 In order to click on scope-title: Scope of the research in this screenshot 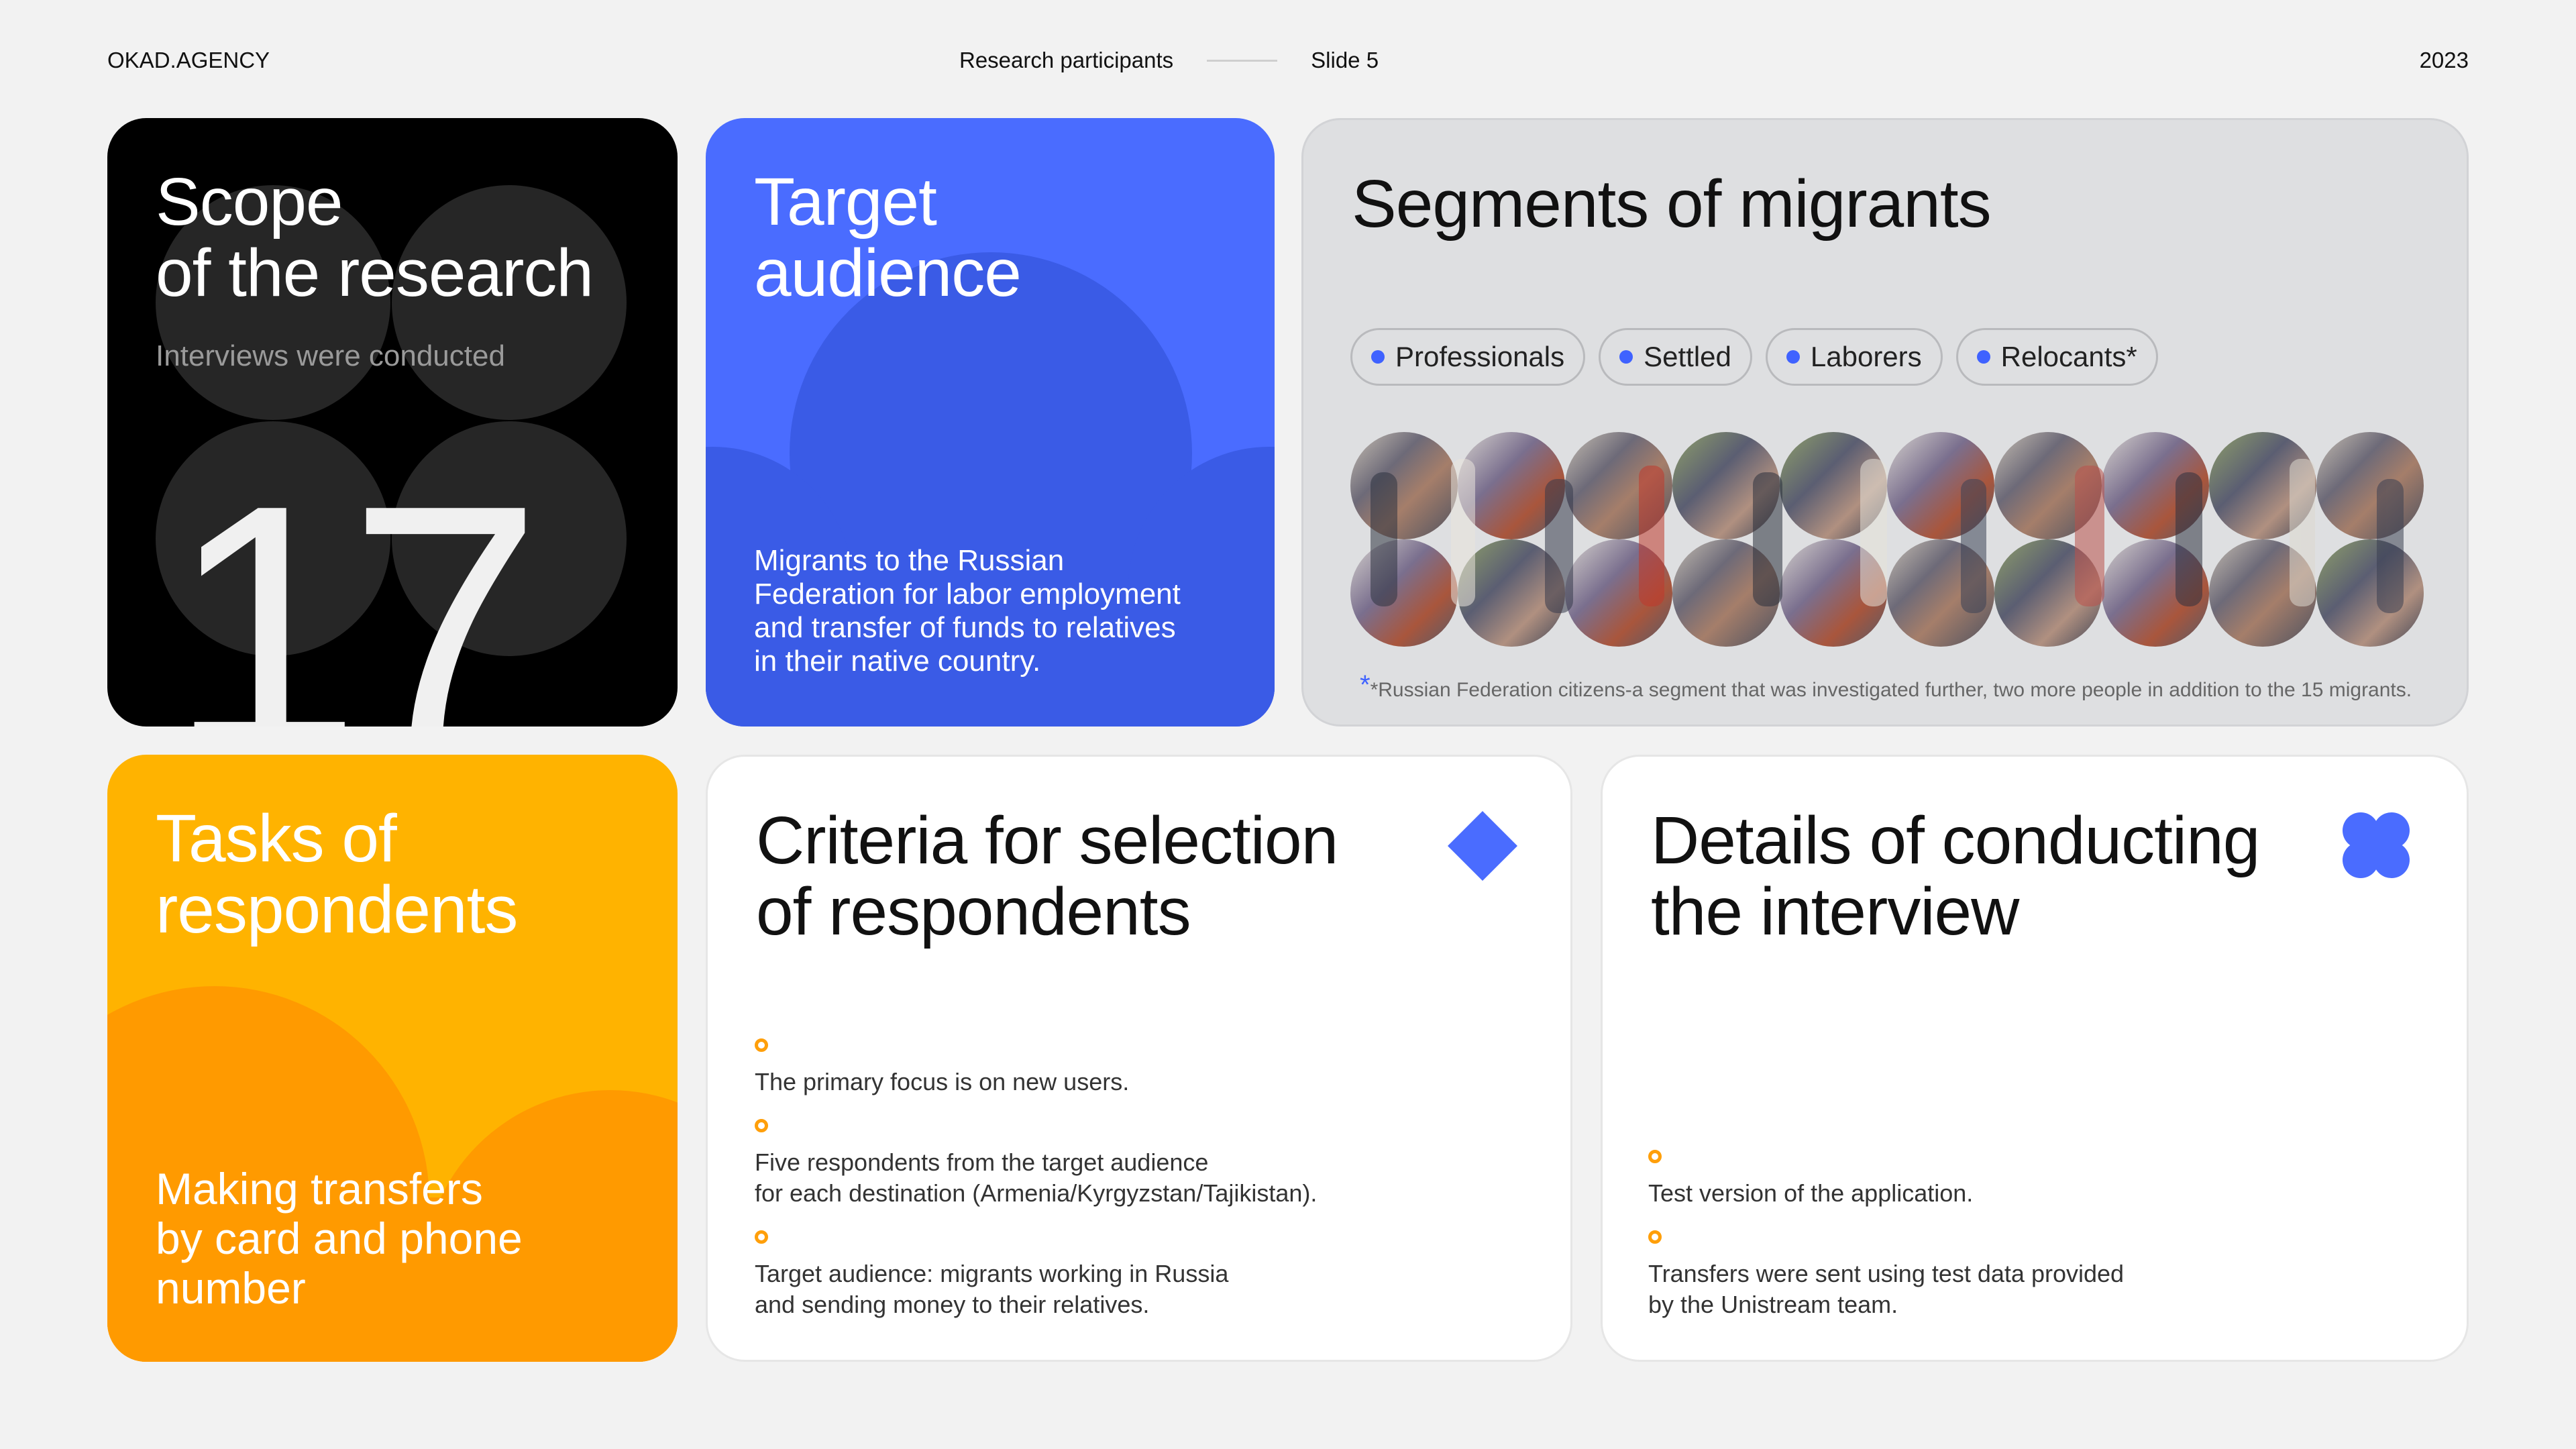, I will do `click(375, 237)`.